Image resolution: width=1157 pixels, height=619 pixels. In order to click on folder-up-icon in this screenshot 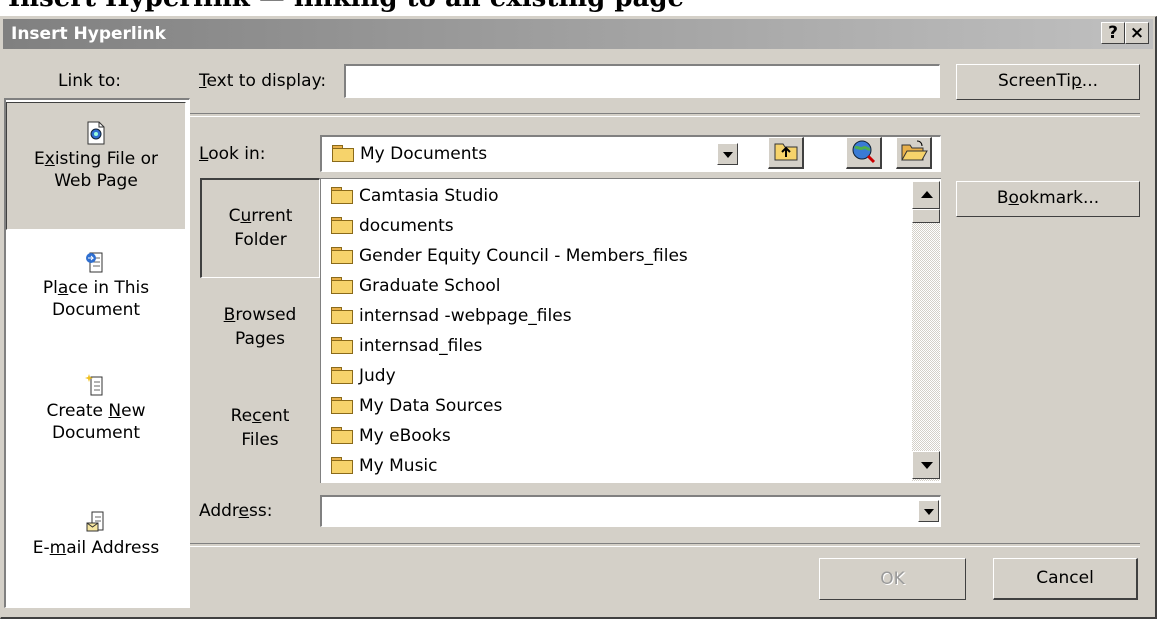, I will do `click(785, 152)`.